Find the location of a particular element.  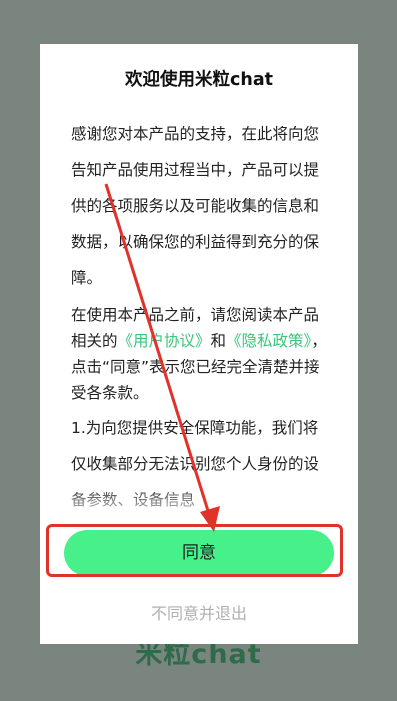

annotation-arrow-head is located at coordinates (210, 519).